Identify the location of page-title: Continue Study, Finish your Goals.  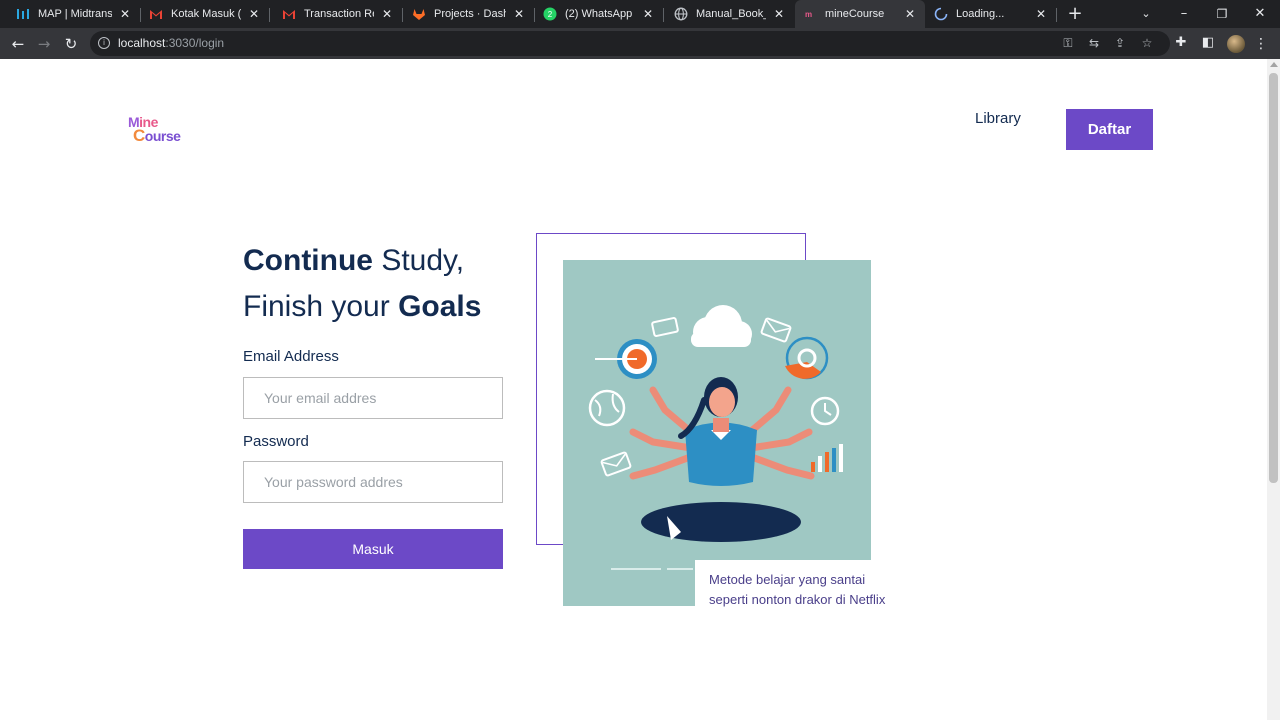
(388, 284).